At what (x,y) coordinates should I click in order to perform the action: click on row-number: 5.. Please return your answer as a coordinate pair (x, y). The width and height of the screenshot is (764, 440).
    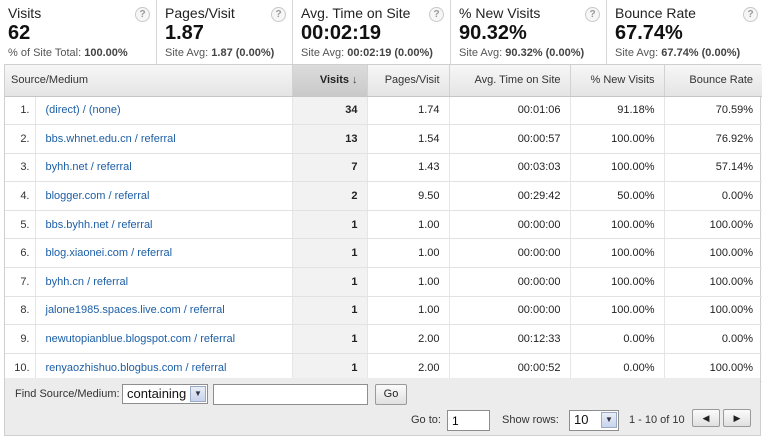
    Looking at the image, I should click on (20, 225).